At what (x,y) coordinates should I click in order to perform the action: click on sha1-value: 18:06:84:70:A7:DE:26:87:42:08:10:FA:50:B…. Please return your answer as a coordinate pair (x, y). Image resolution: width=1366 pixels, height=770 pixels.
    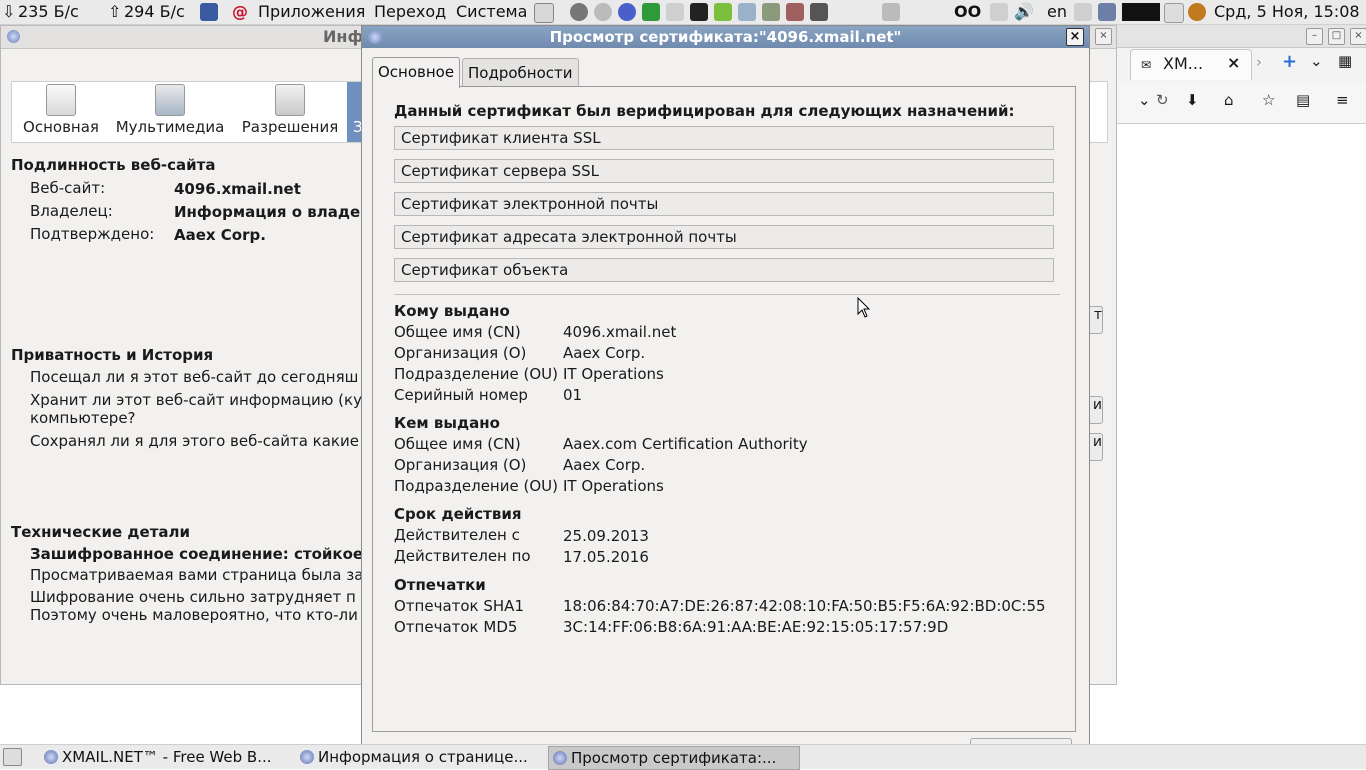
    Looking at the image, I should click on (804, 606).